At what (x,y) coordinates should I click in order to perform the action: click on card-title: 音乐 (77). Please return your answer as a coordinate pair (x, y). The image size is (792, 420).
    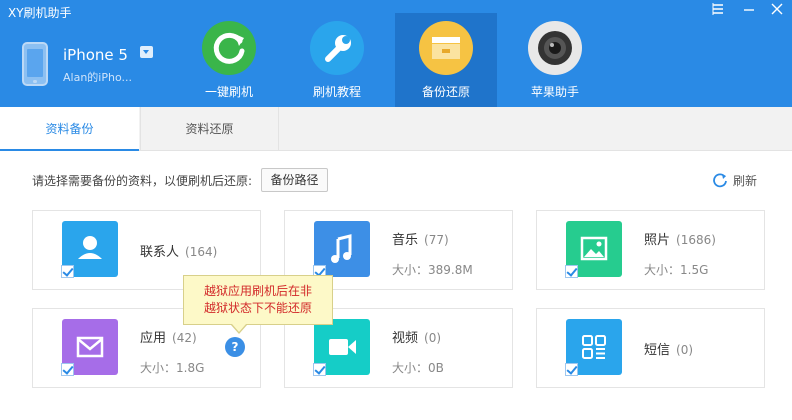
    Looking at the image, I should click on (420, 238).